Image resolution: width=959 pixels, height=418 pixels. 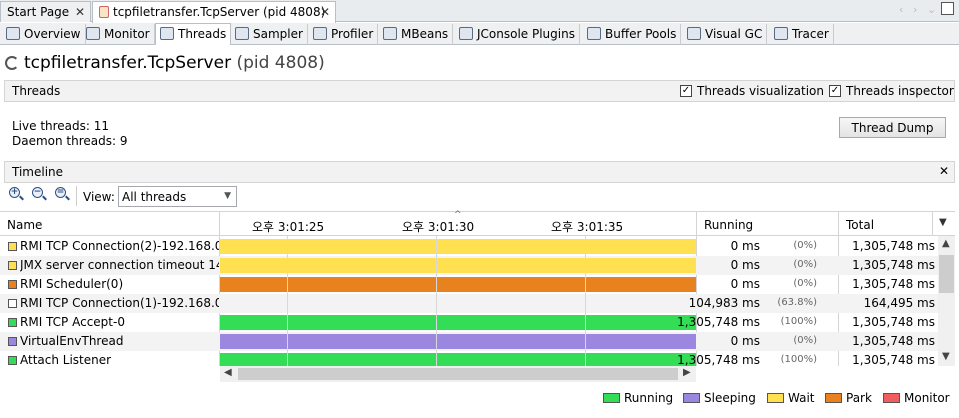 I want to click on legend-item: Monitor, so click(x=916, y=398).